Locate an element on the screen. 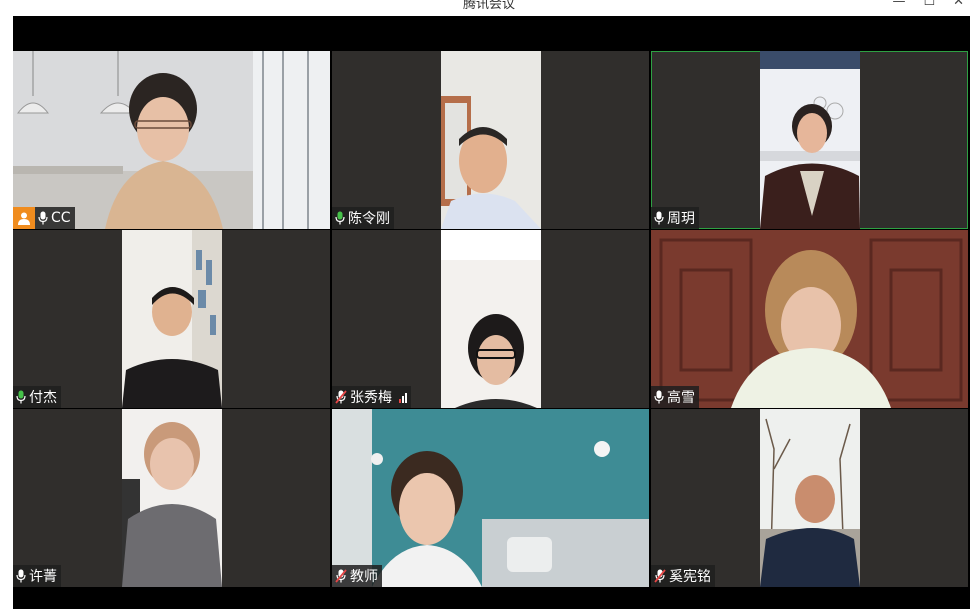  participant-nametag: CC is located at coordinates (55, 218).